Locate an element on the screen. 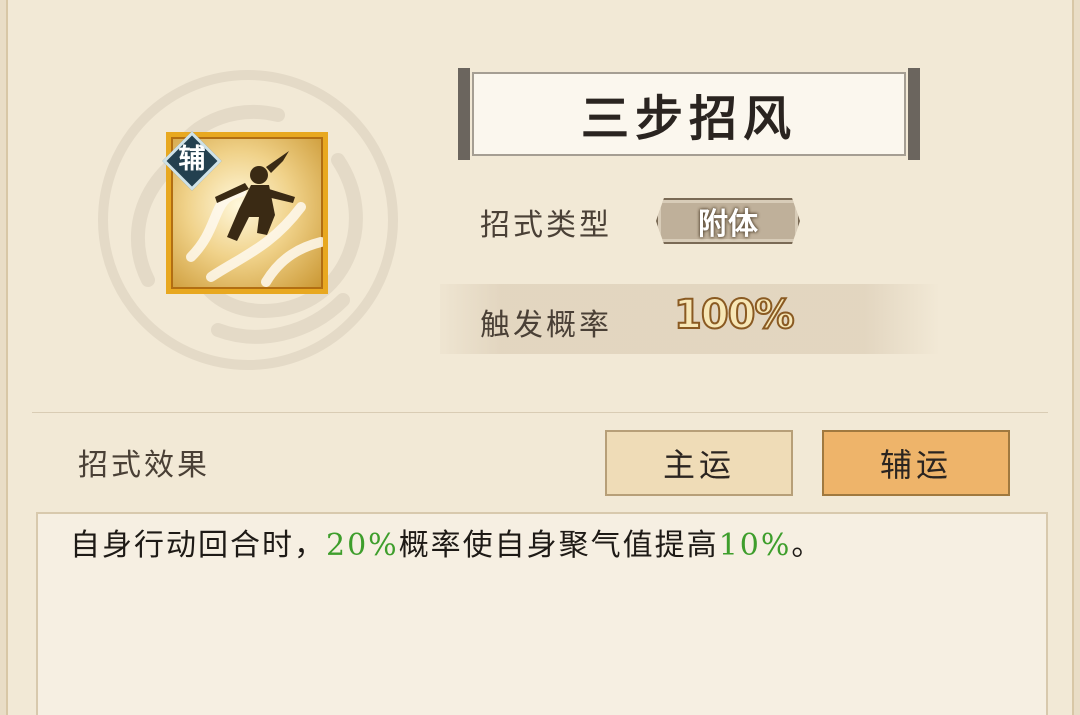 This screenshot has height=715, width=1080. title-bracket-right is located at coordinates (914, 114).